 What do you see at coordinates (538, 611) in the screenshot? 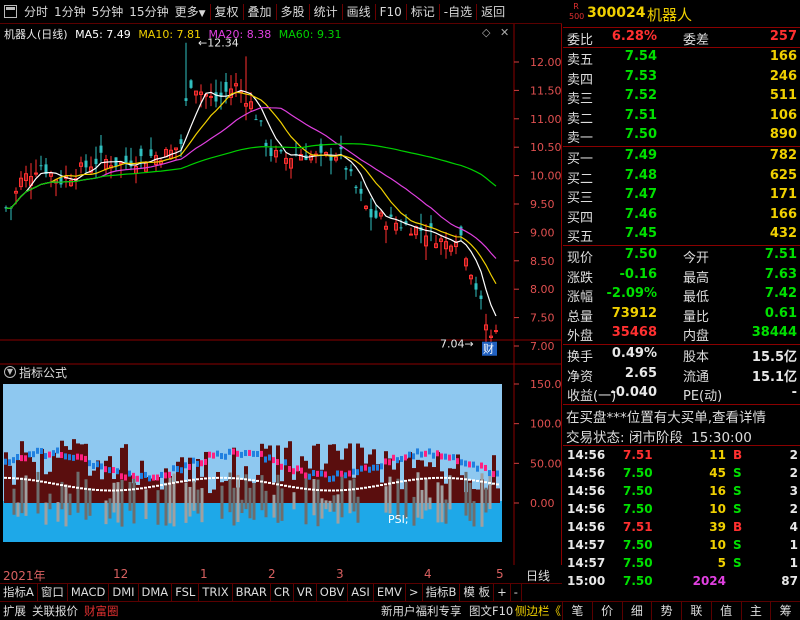
I see `sb-sidebar: 侧边栏《` at bounding box center [538, 611].